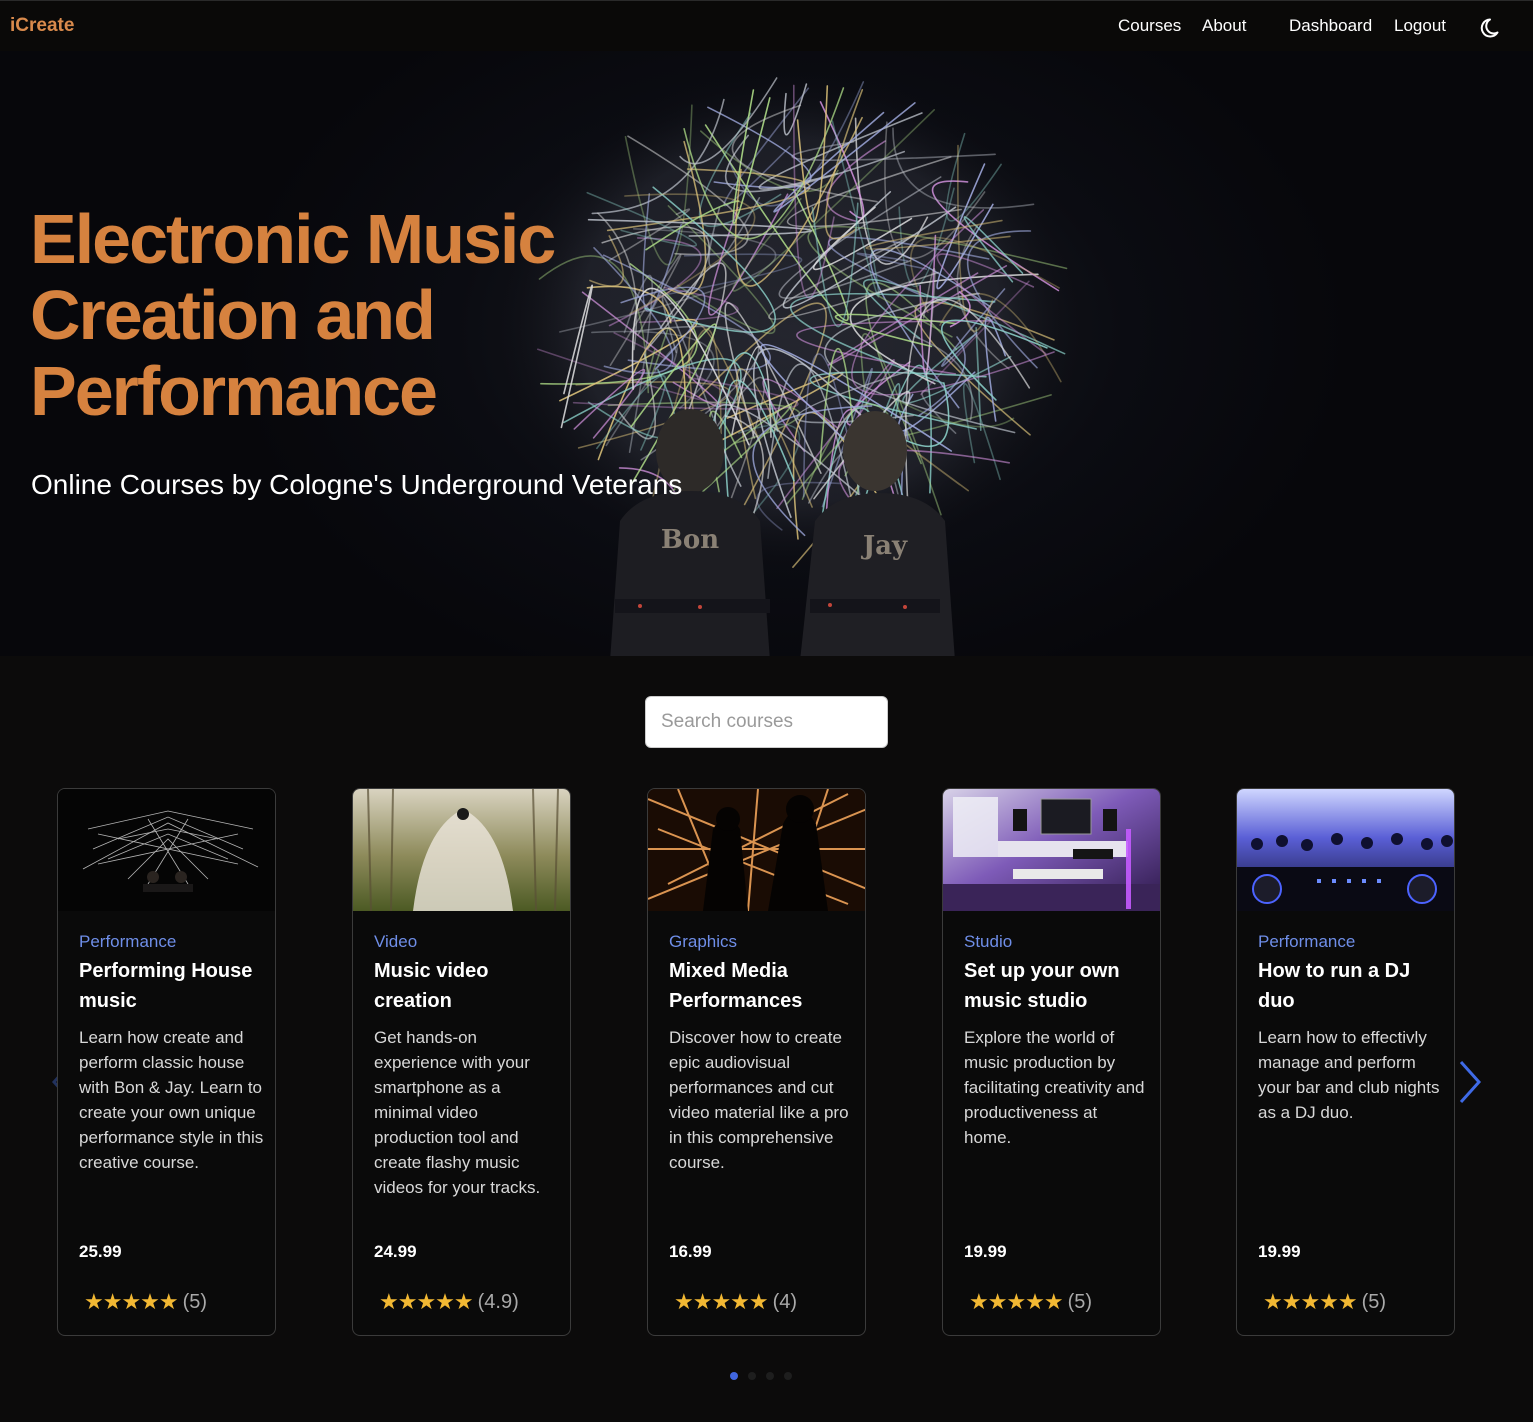 This screenshot has height=1422, width=1533. I want to click on rating-value: (4.9), so click(498, 1301).